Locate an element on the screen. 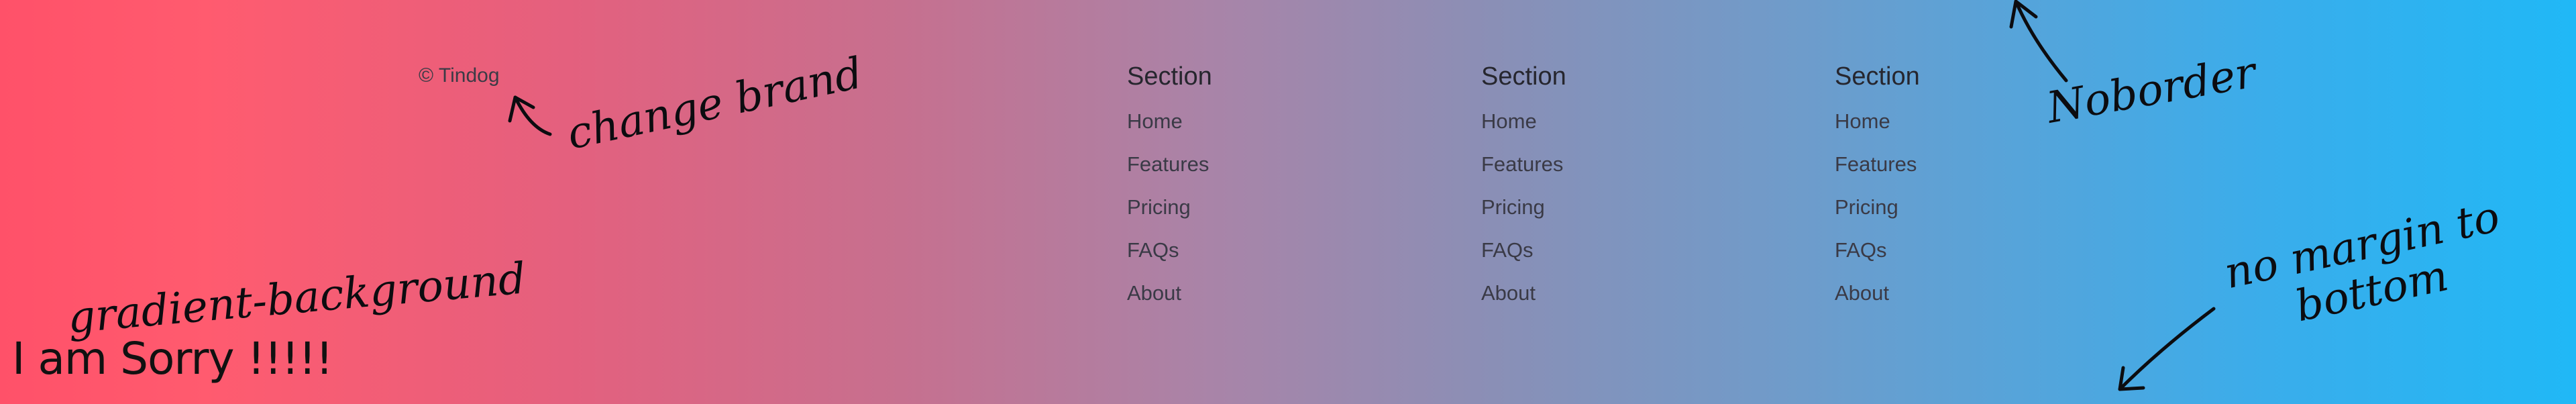 The height and width of the screenshot is (404, 2576). annotation-no-margin: no margin to bottom is located at coordinates (2367, 268).